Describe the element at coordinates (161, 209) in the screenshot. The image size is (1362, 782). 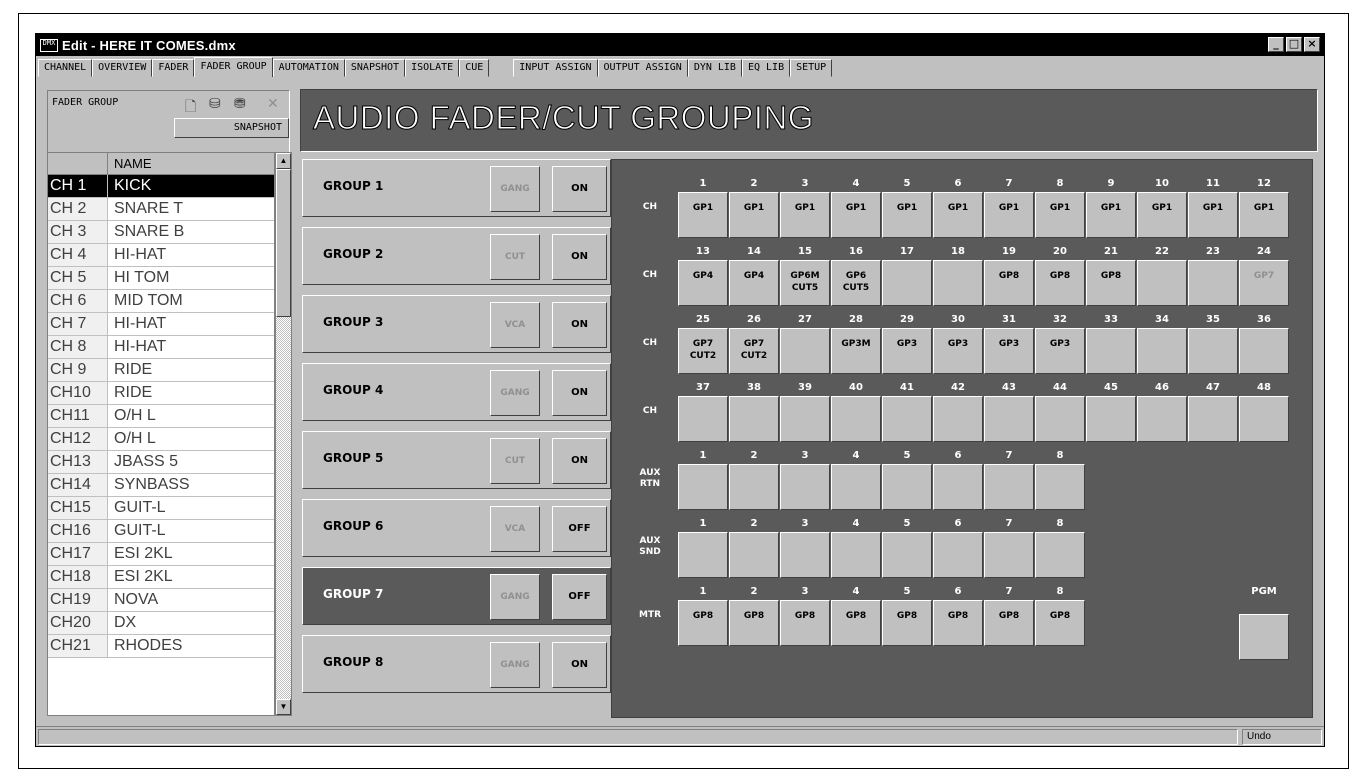
I see `channel-row: CH 2 SNARE T` at that location.